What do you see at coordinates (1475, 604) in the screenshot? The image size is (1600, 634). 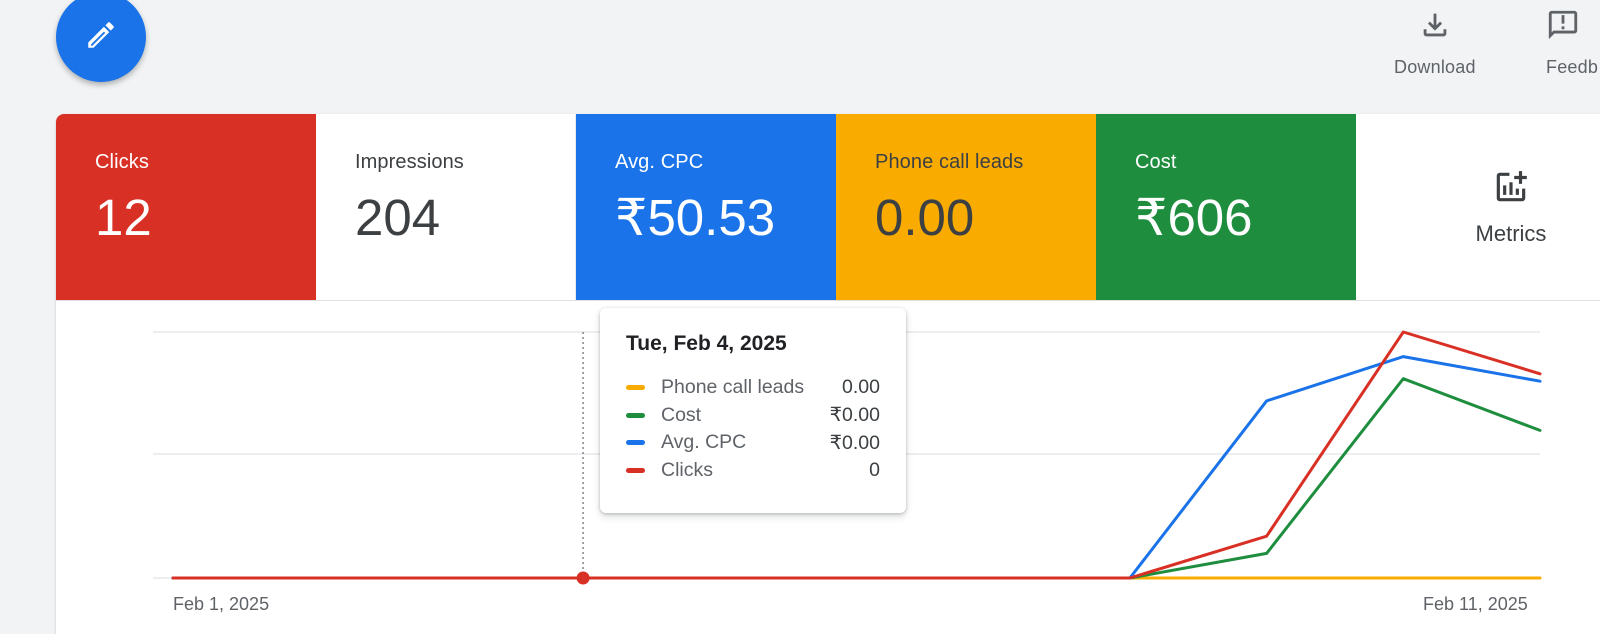 I see `x-tick-label: Feb 11, 2025` at bounding box center [1475, 604].